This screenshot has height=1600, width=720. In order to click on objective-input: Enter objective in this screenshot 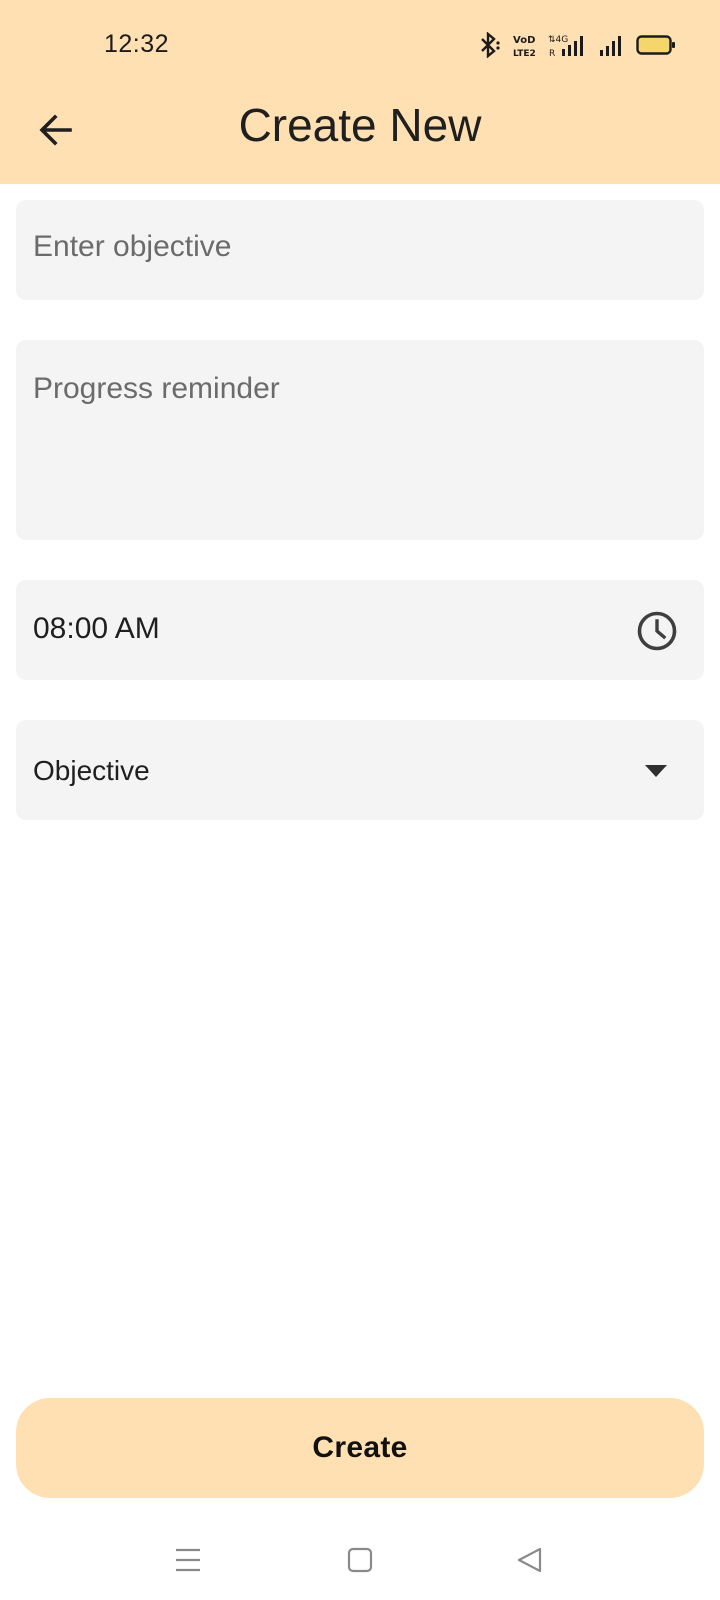, I will do `click(360, 250)`.